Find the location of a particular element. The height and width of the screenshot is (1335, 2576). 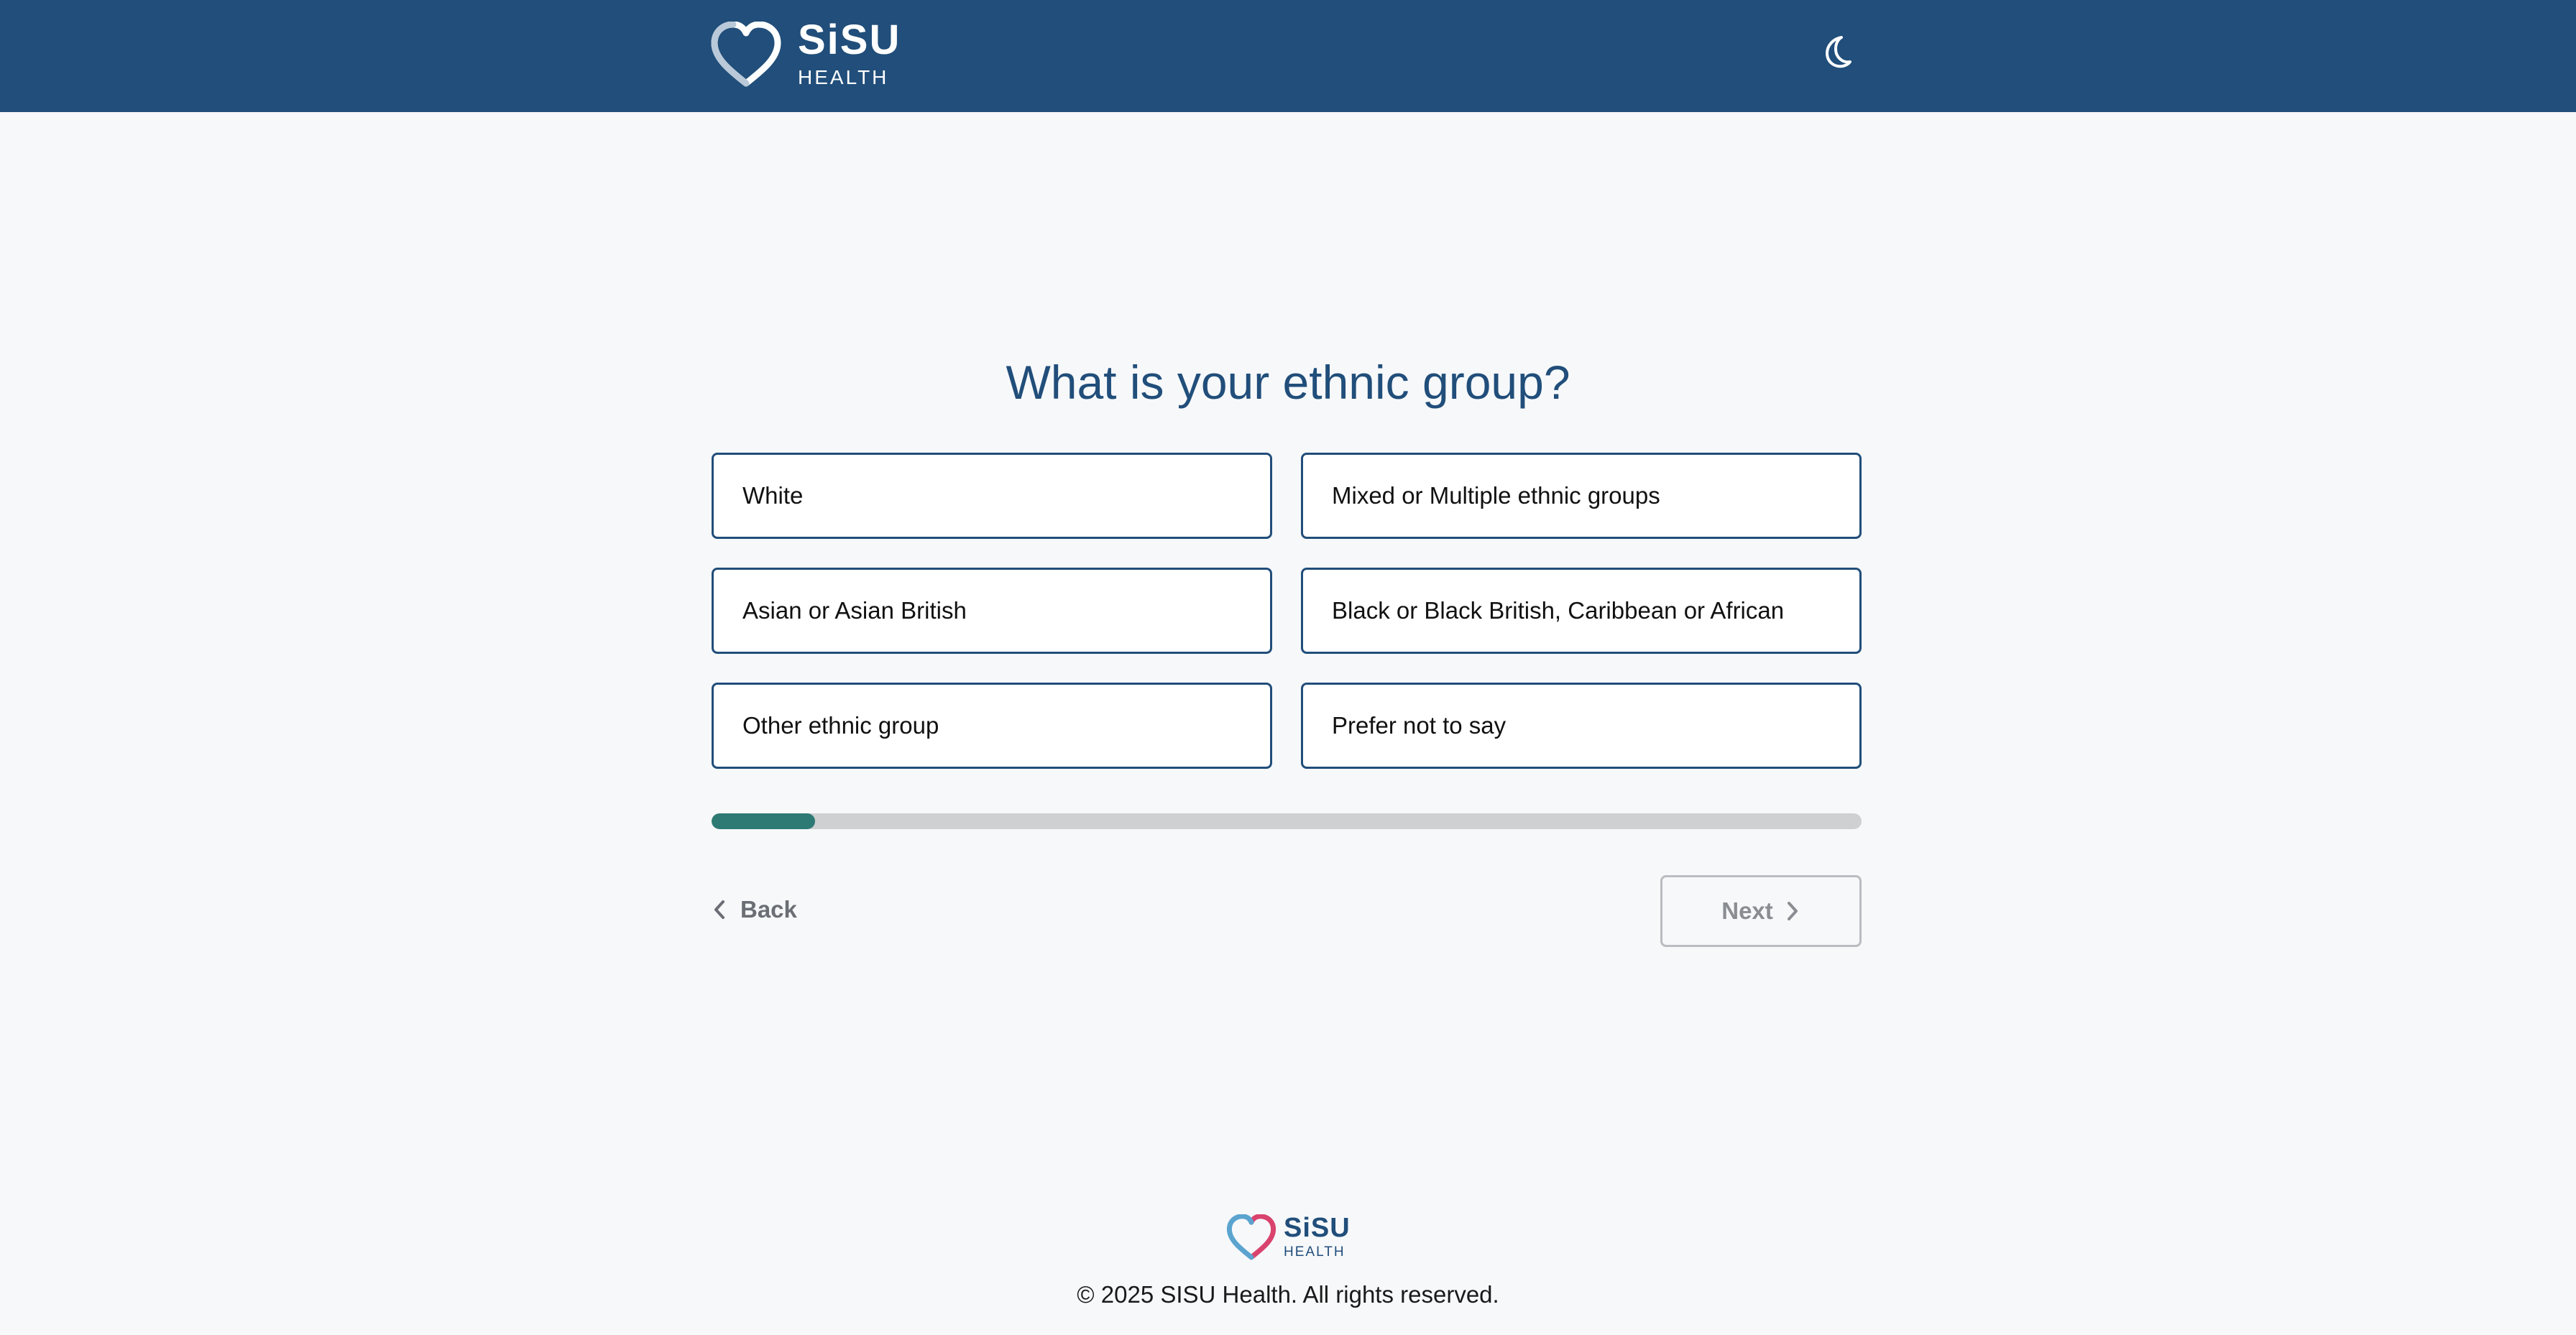

option-label: Asian or Asian British is located at coordinates (854, 610).